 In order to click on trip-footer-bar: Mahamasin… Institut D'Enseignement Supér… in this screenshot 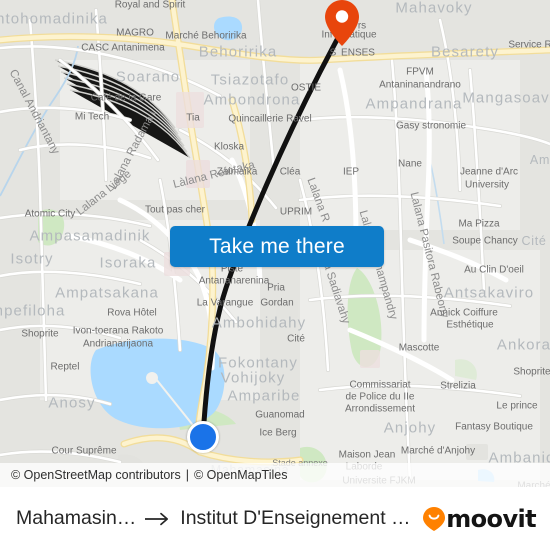, I will do `click(275, 518)`.